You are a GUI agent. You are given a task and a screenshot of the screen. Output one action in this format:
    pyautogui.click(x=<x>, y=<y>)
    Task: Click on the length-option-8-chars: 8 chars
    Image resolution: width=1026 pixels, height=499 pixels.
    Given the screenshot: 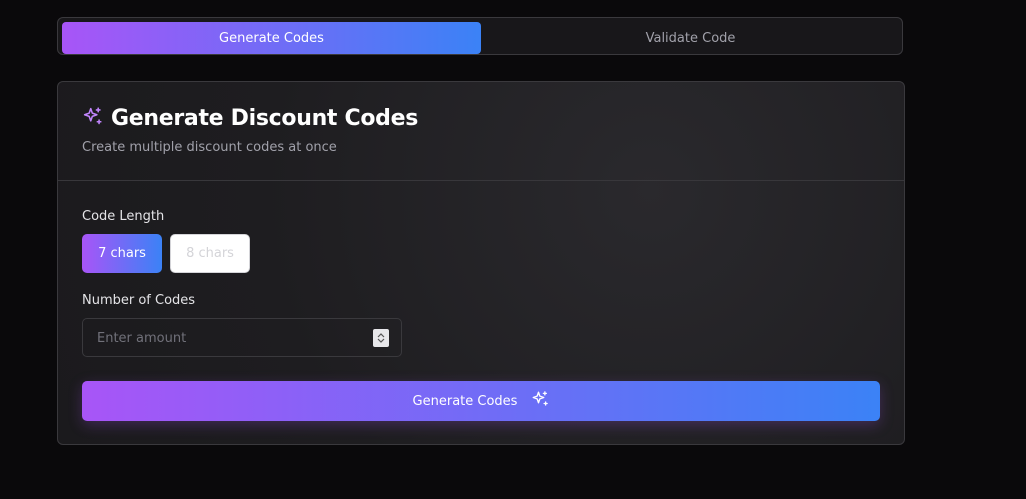 What is the action you would take?
    pyautogui.click(x=210, y=253)
    